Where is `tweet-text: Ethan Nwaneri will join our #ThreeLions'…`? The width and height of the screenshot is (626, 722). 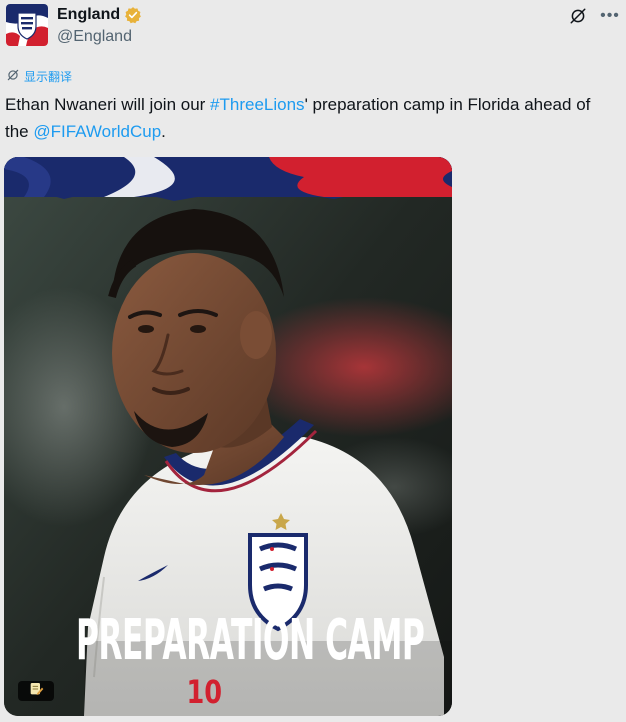 tweet-text: Ethan Nwaneri will join our #ThreeLions'… is located at coordinates (310, 118).